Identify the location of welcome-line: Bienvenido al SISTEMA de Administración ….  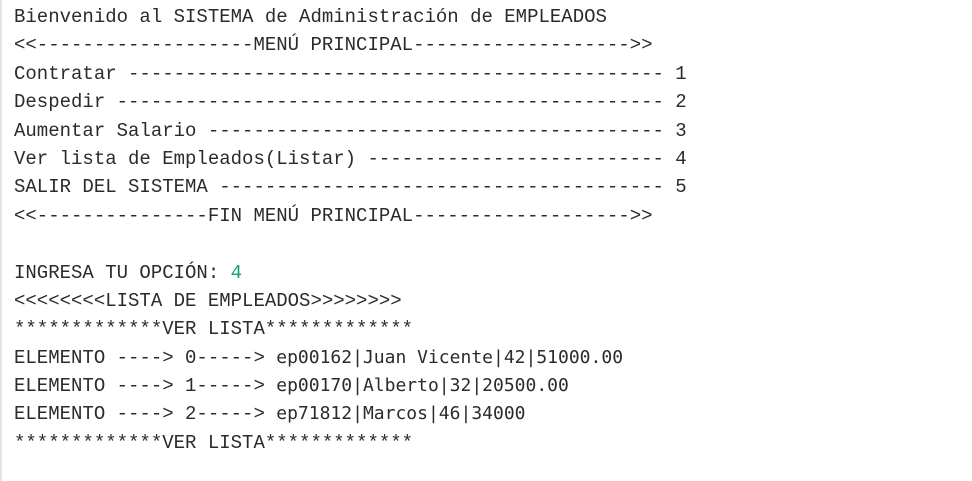
(310, 17).